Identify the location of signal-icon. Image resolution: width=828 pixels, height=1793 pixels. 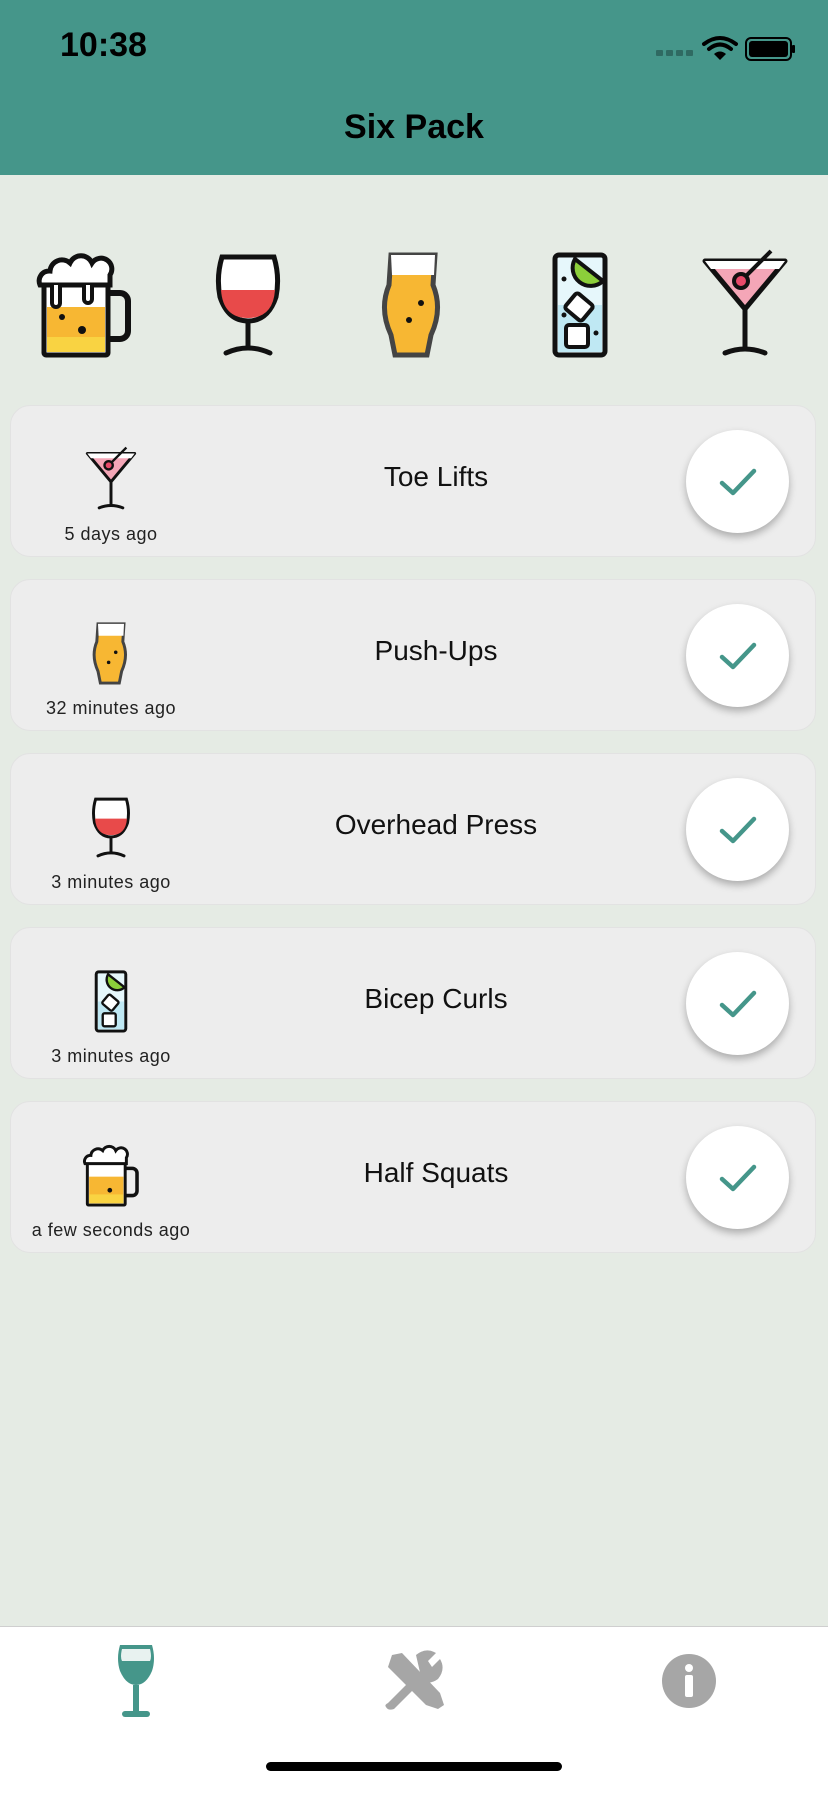
(674, 53).